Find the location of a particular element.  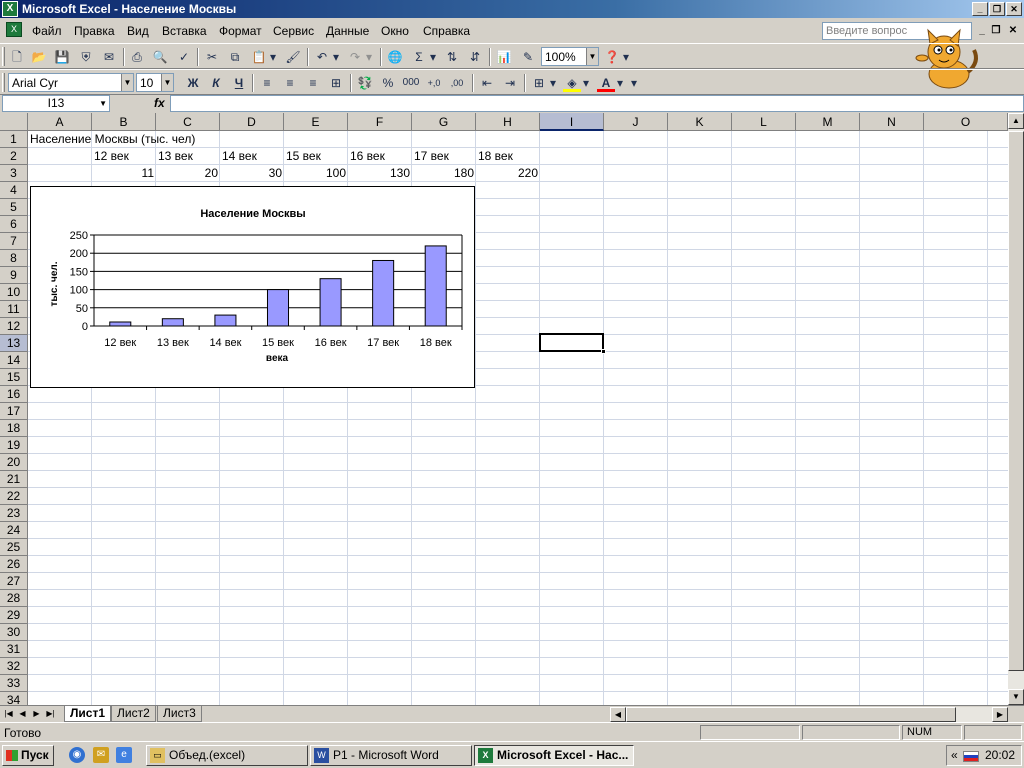

autosum-dropdown-icon: ▾ is located at coordinates (433, 57).